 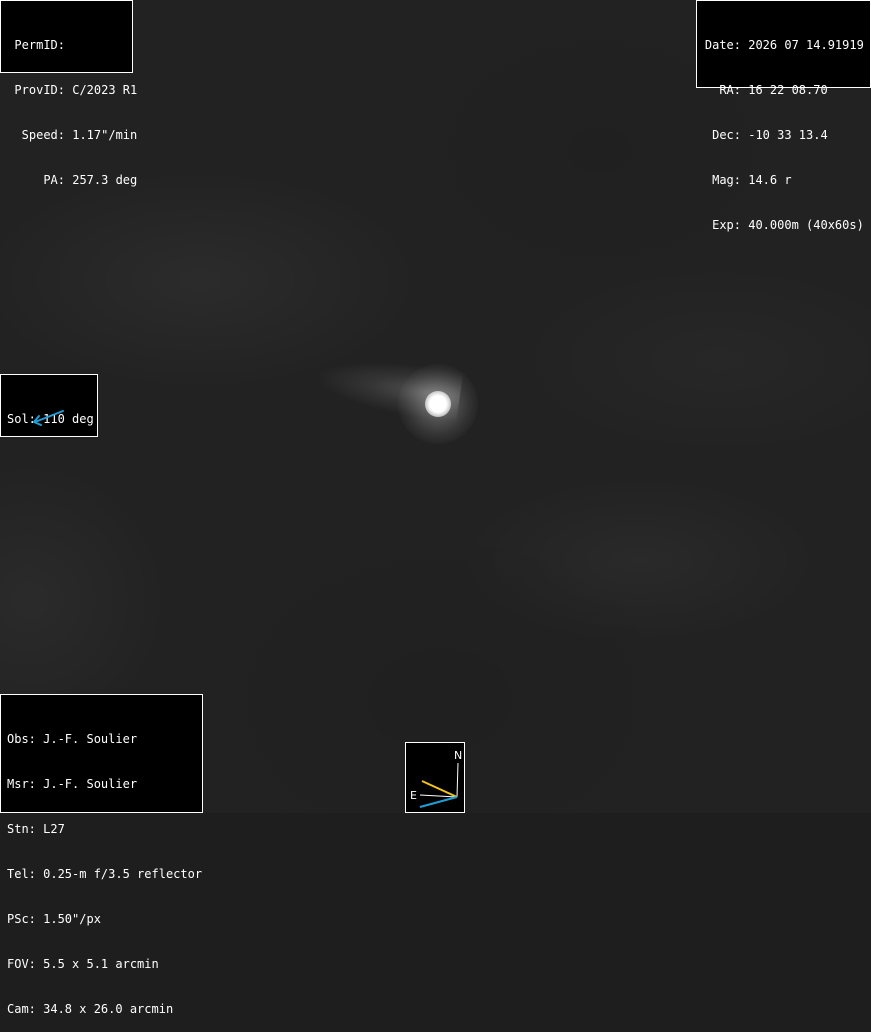 I want to click on observation-row-ra: RA: 16 22 08.70, so click(x=773, y=90).